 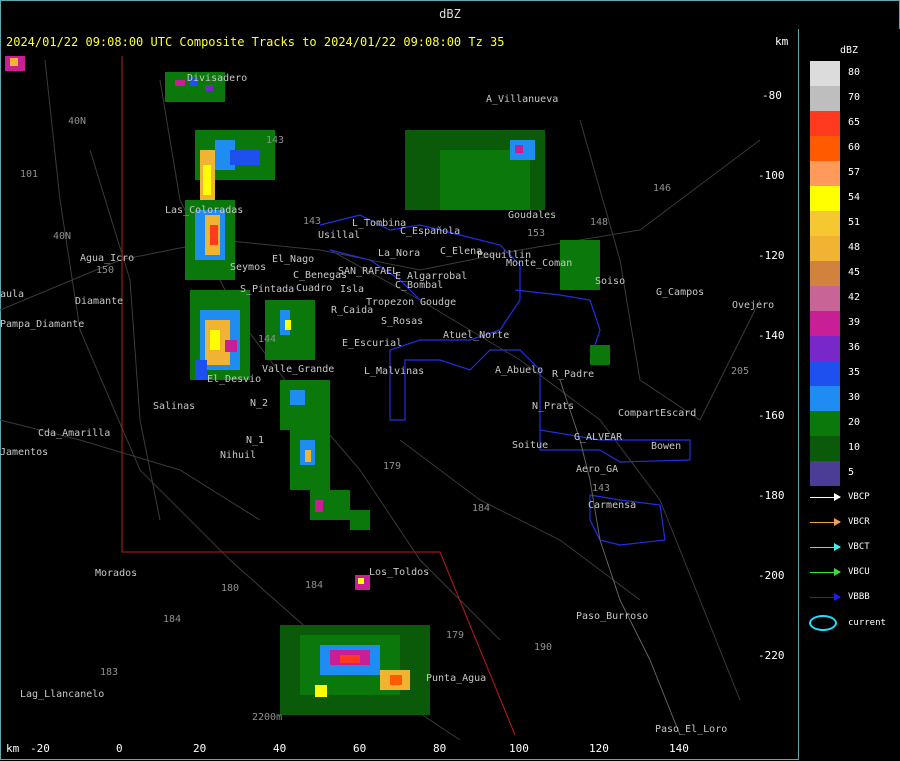 What do you see at coordinates (753, 305) in the screenshot?
I see `place-label: Ovejero` at bounding box center [753, 305].